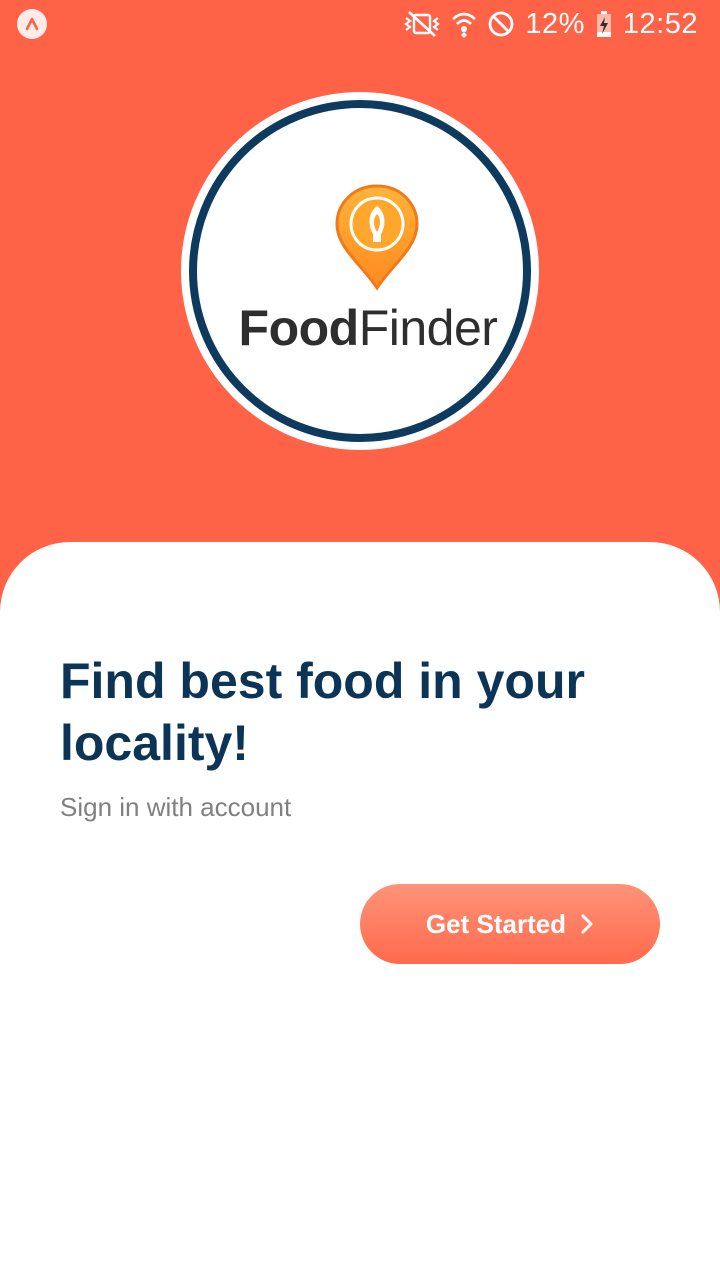  I want to click on sign-in-subtext: Sign in with account, so click(176, 807).